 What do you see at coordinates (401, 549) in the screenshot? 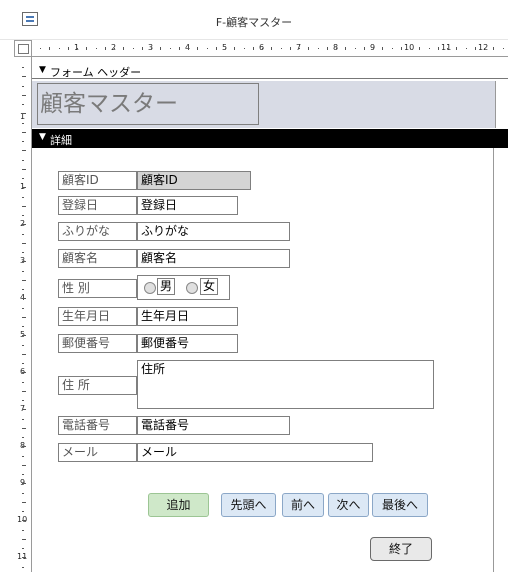
I see `close-button: 終了` at bounding box center [401, 549].